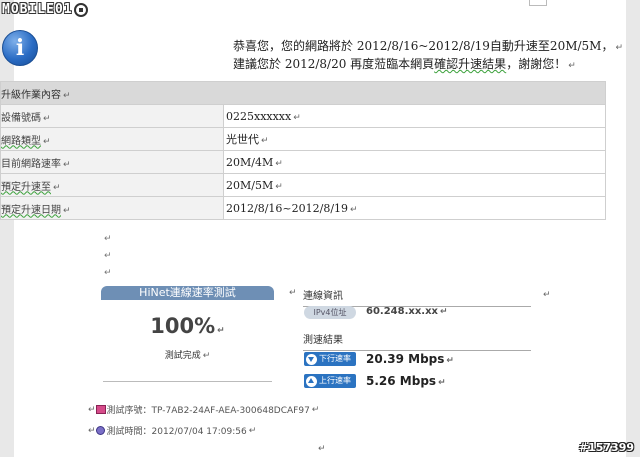  What do you see at coordinates (402, 311) in the screenshot?
I see `ipv4-value-text: 60.248.xx.xx` at bounding box center [402, 311].